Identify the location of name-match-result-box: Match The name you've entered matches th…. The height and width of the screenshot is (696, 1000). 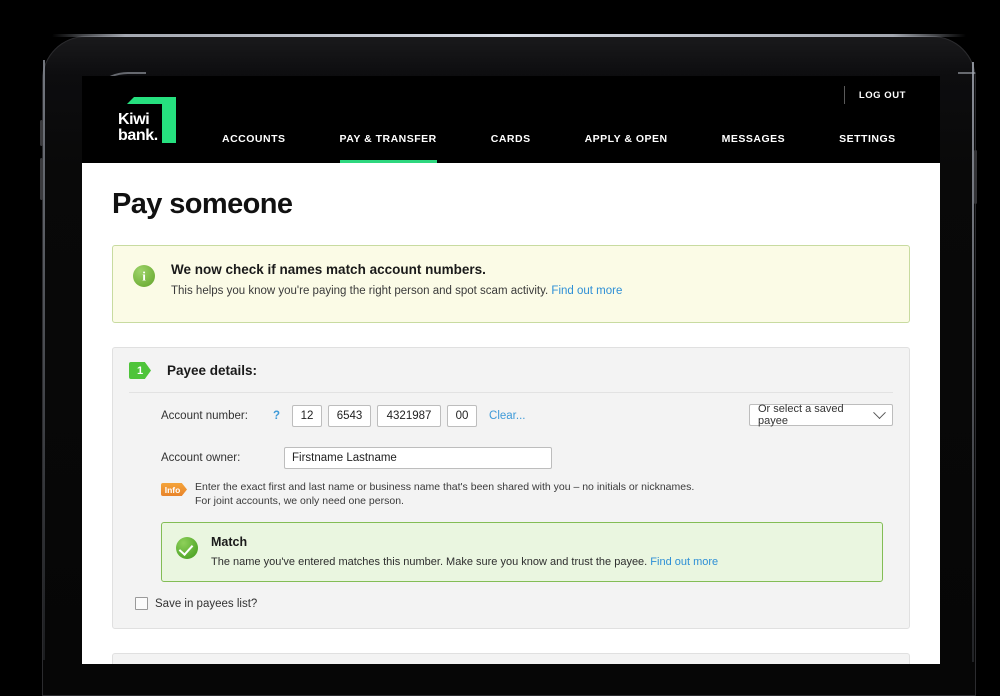
(522, 552).